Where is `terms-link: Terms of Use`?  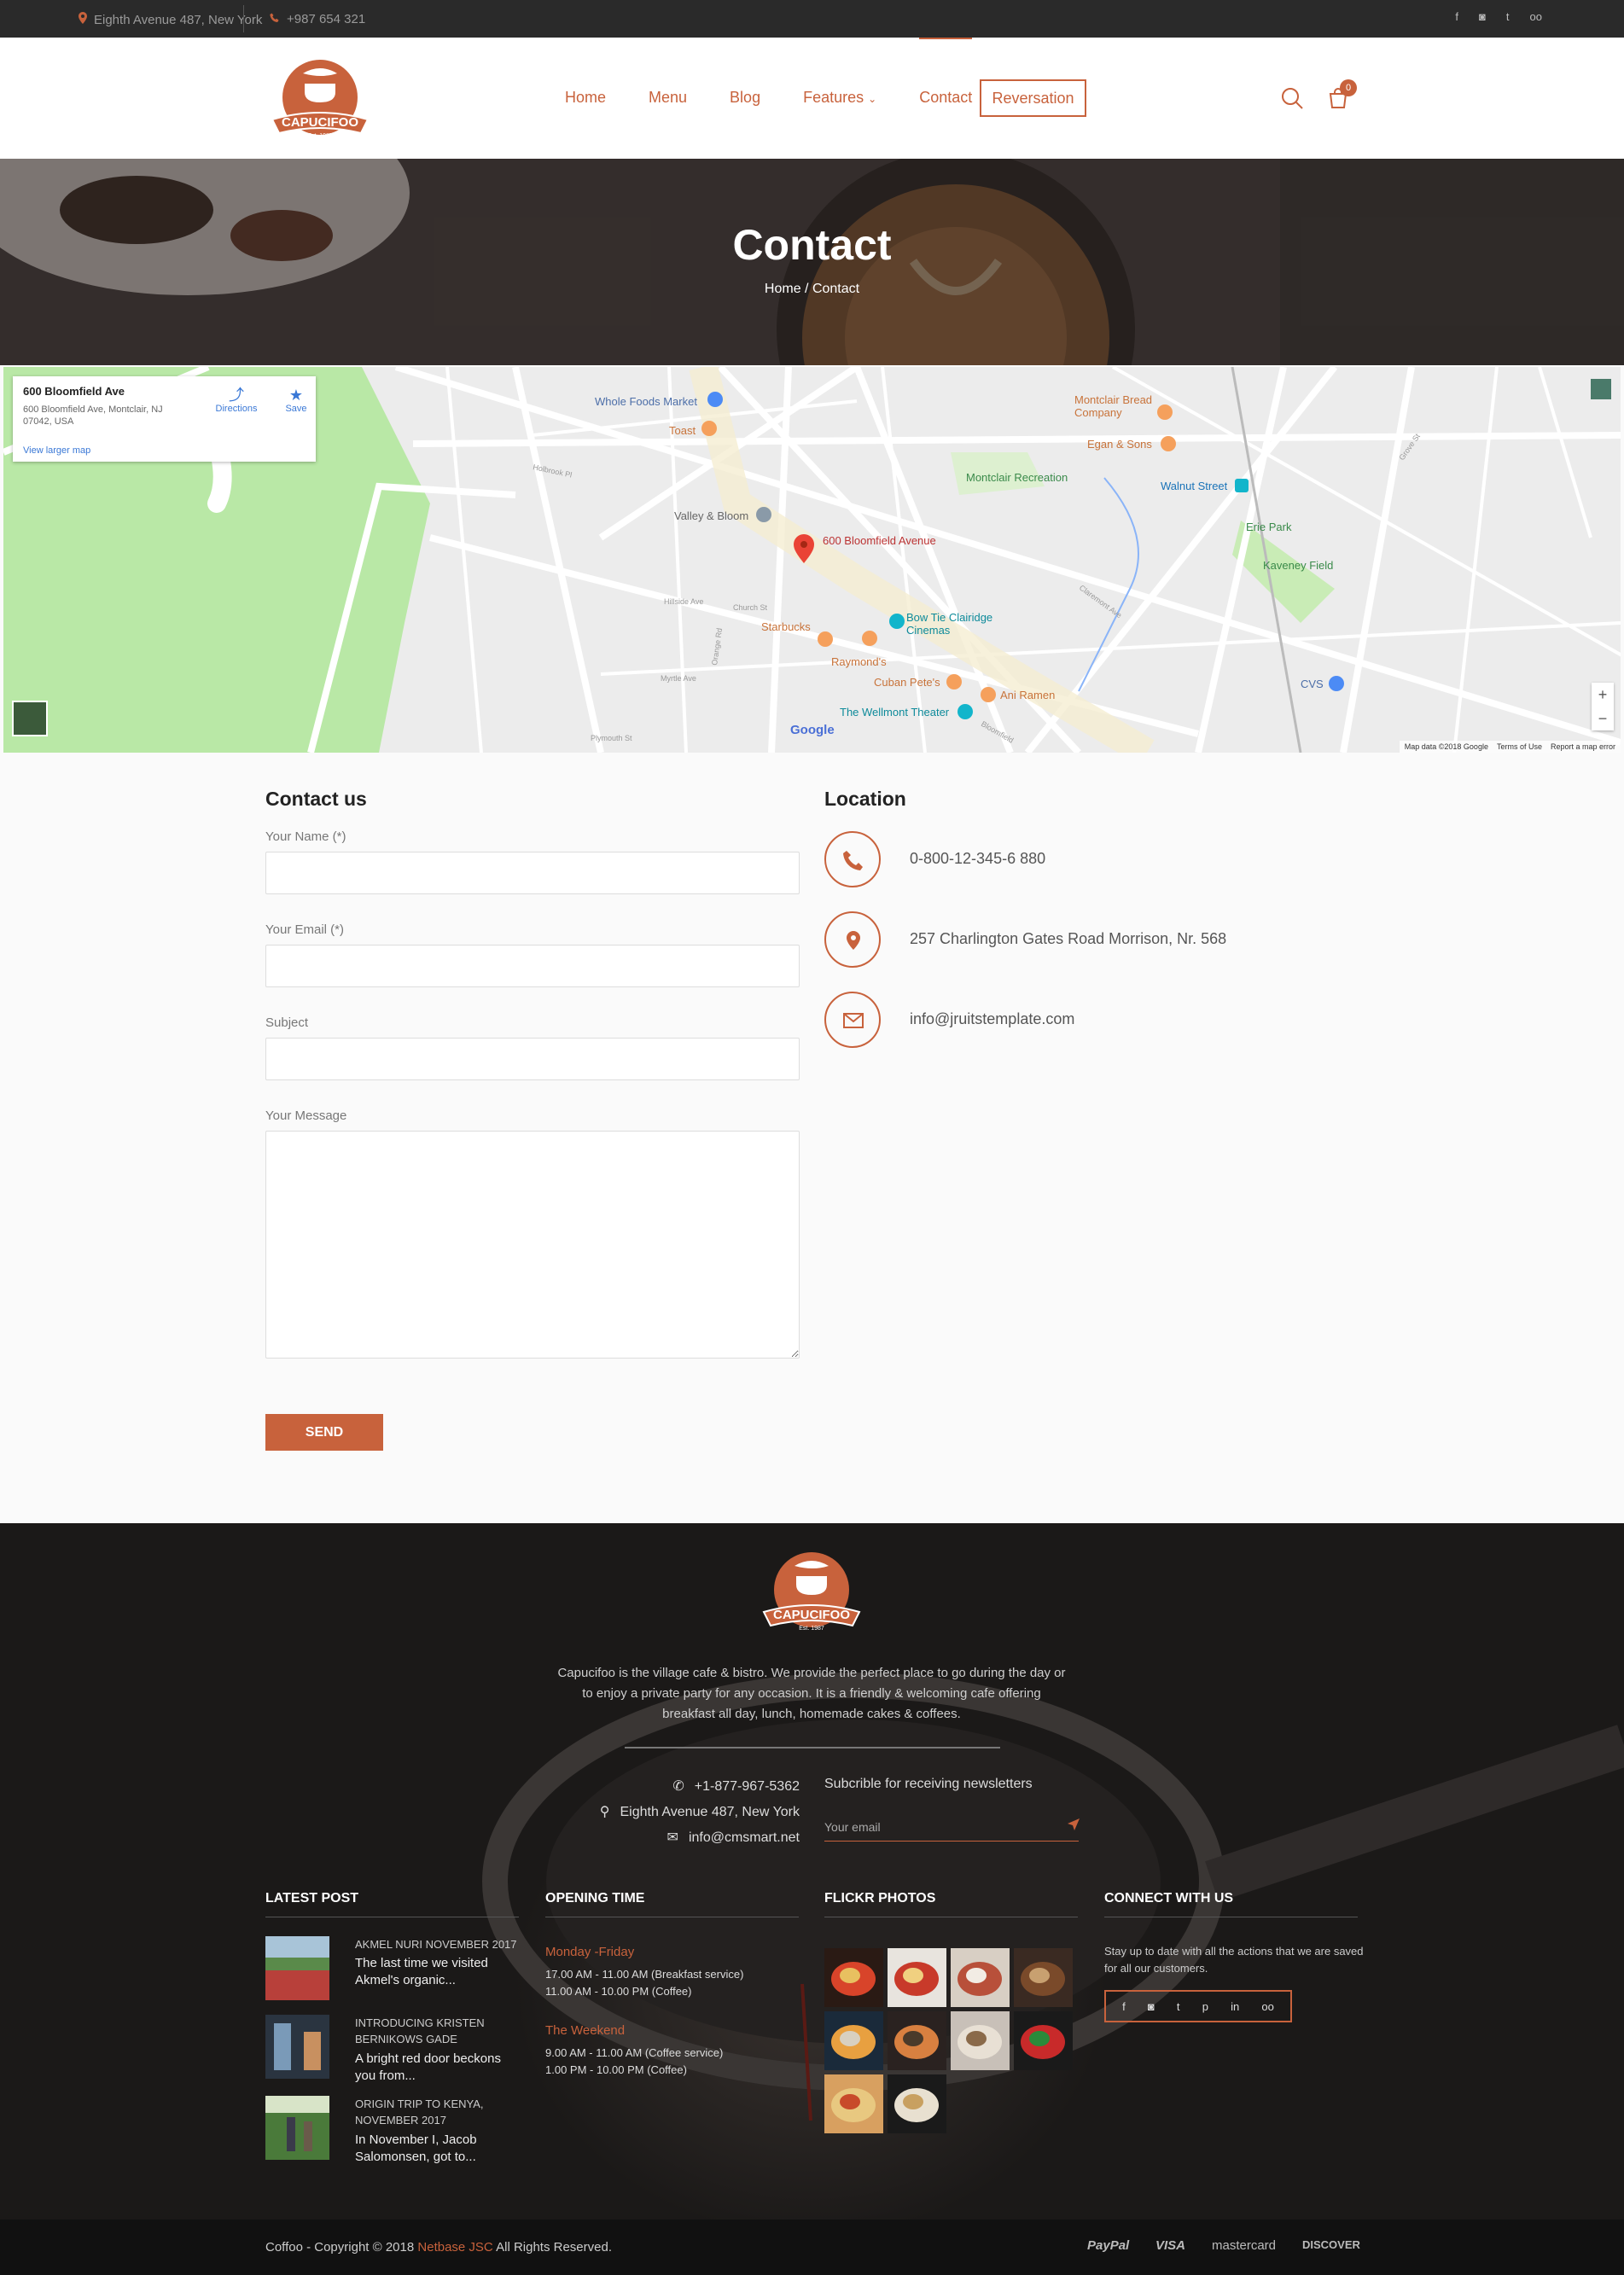
terms-link: Terms of Use is located at coordinates (1519, 747).